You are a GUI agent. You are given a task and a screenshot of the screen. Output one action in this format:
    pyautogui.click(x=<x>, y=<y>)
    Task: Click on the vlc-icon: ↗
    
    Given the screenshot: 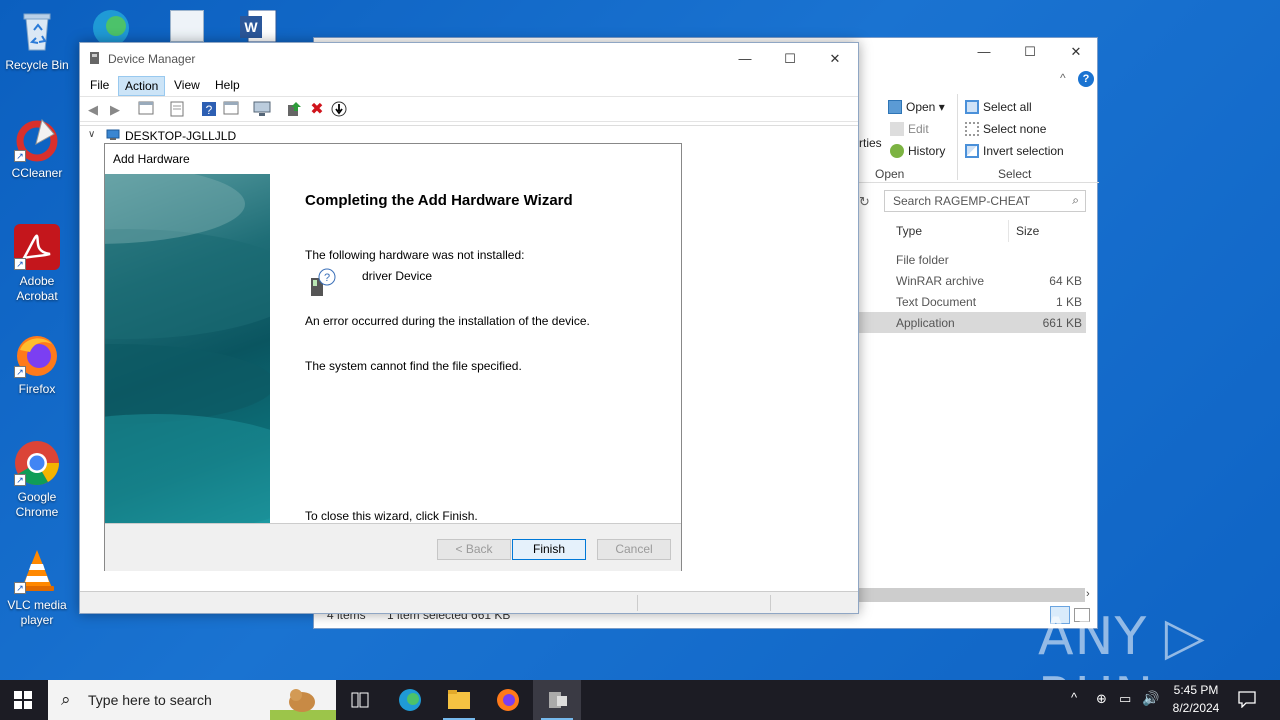 What is the action you would take?
    pyautogui.click(x=37, y=571)
    